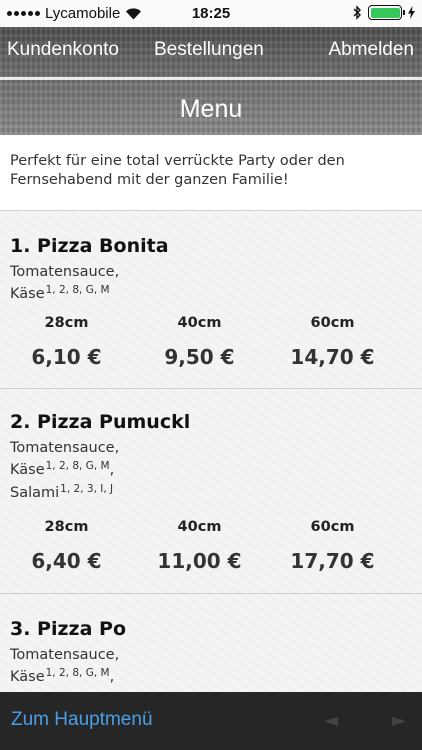 The image size is (422, 750). What do you see at coordinates (211, 294) in the screenshot?
I see `ingredient: Käse1, 2, 8, G, M` at bounding box center [211, 294].